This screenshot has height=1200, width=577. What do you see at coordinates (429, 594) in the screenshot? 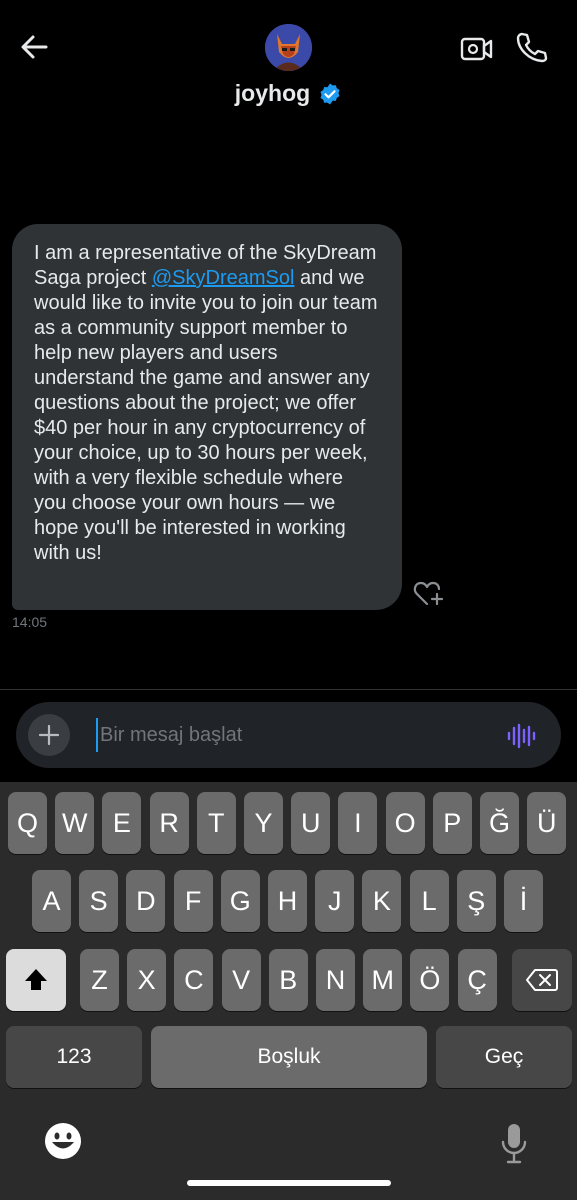
I see `add-reaction-heart-icon` at bounding box center [429, 594].